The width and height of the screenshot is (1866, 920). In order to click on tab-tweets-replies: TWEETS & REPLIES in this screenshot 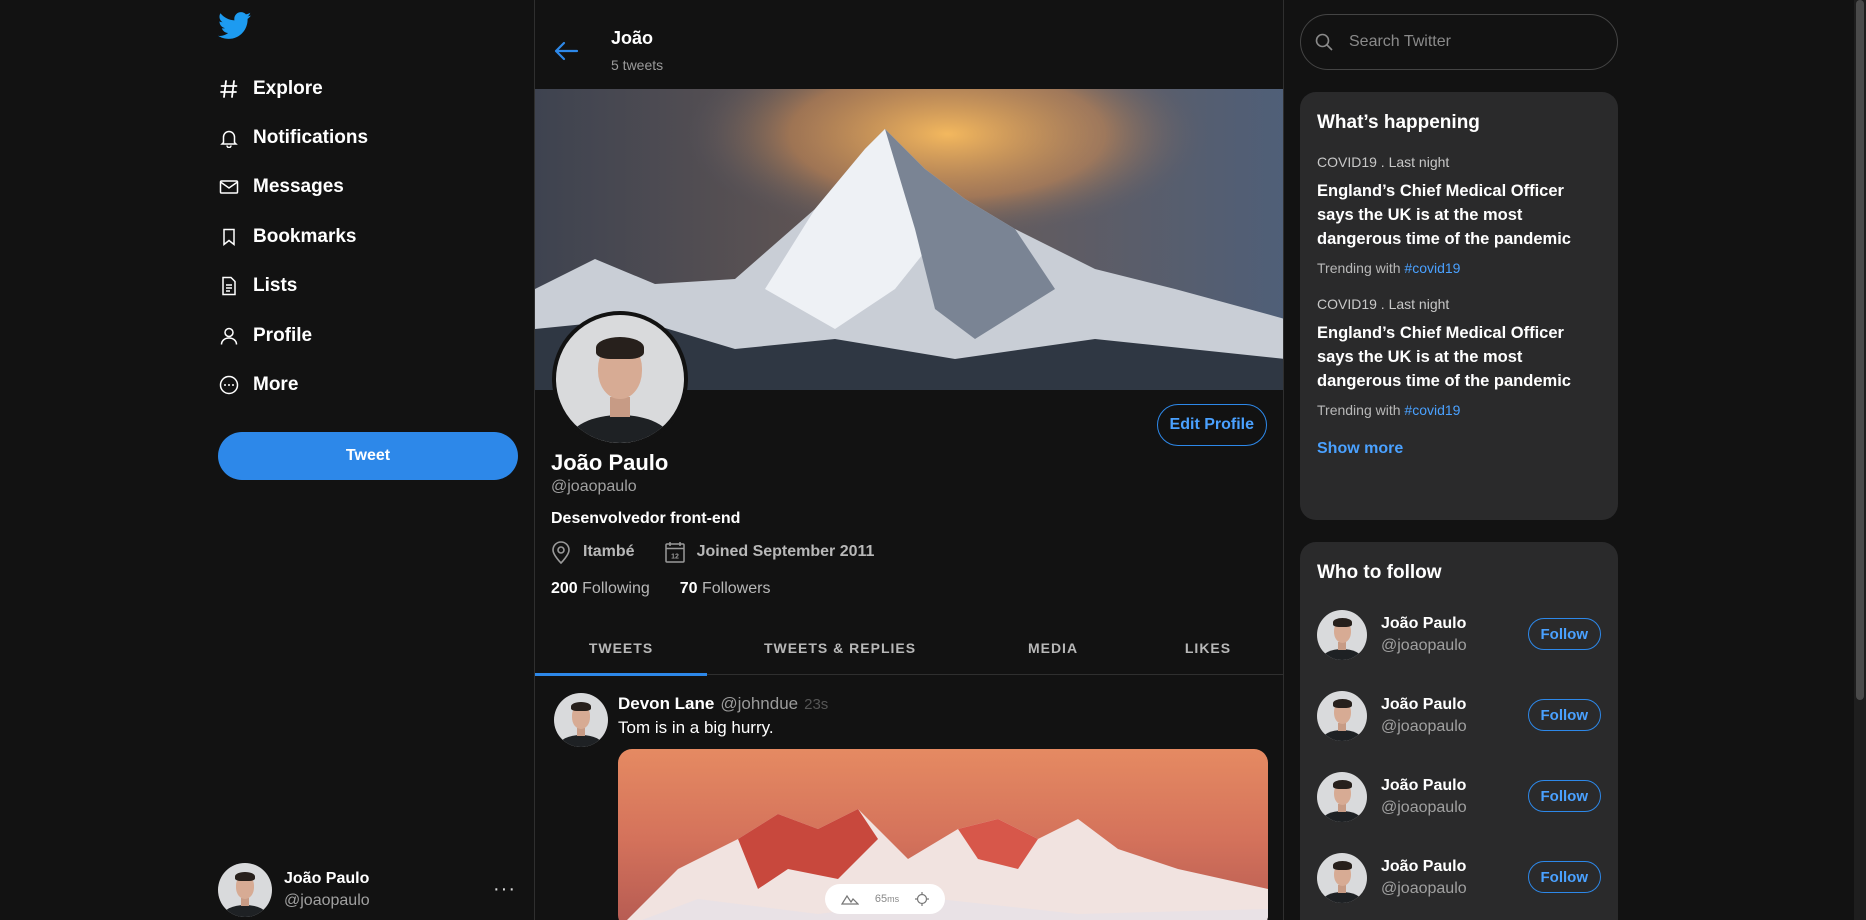, I will do `click(840, 647)`.